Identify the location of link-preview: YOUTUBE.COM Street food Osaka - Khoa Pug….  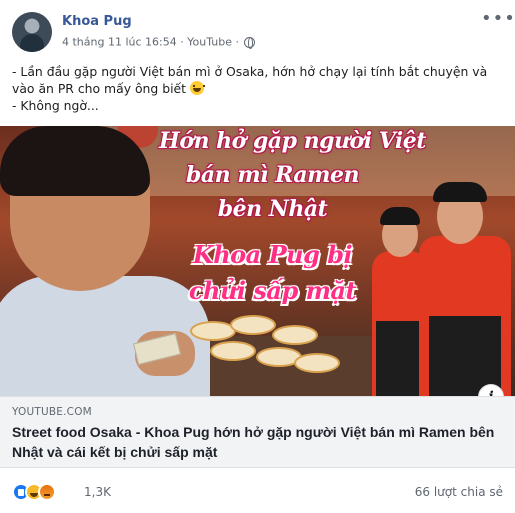
(257, 432).